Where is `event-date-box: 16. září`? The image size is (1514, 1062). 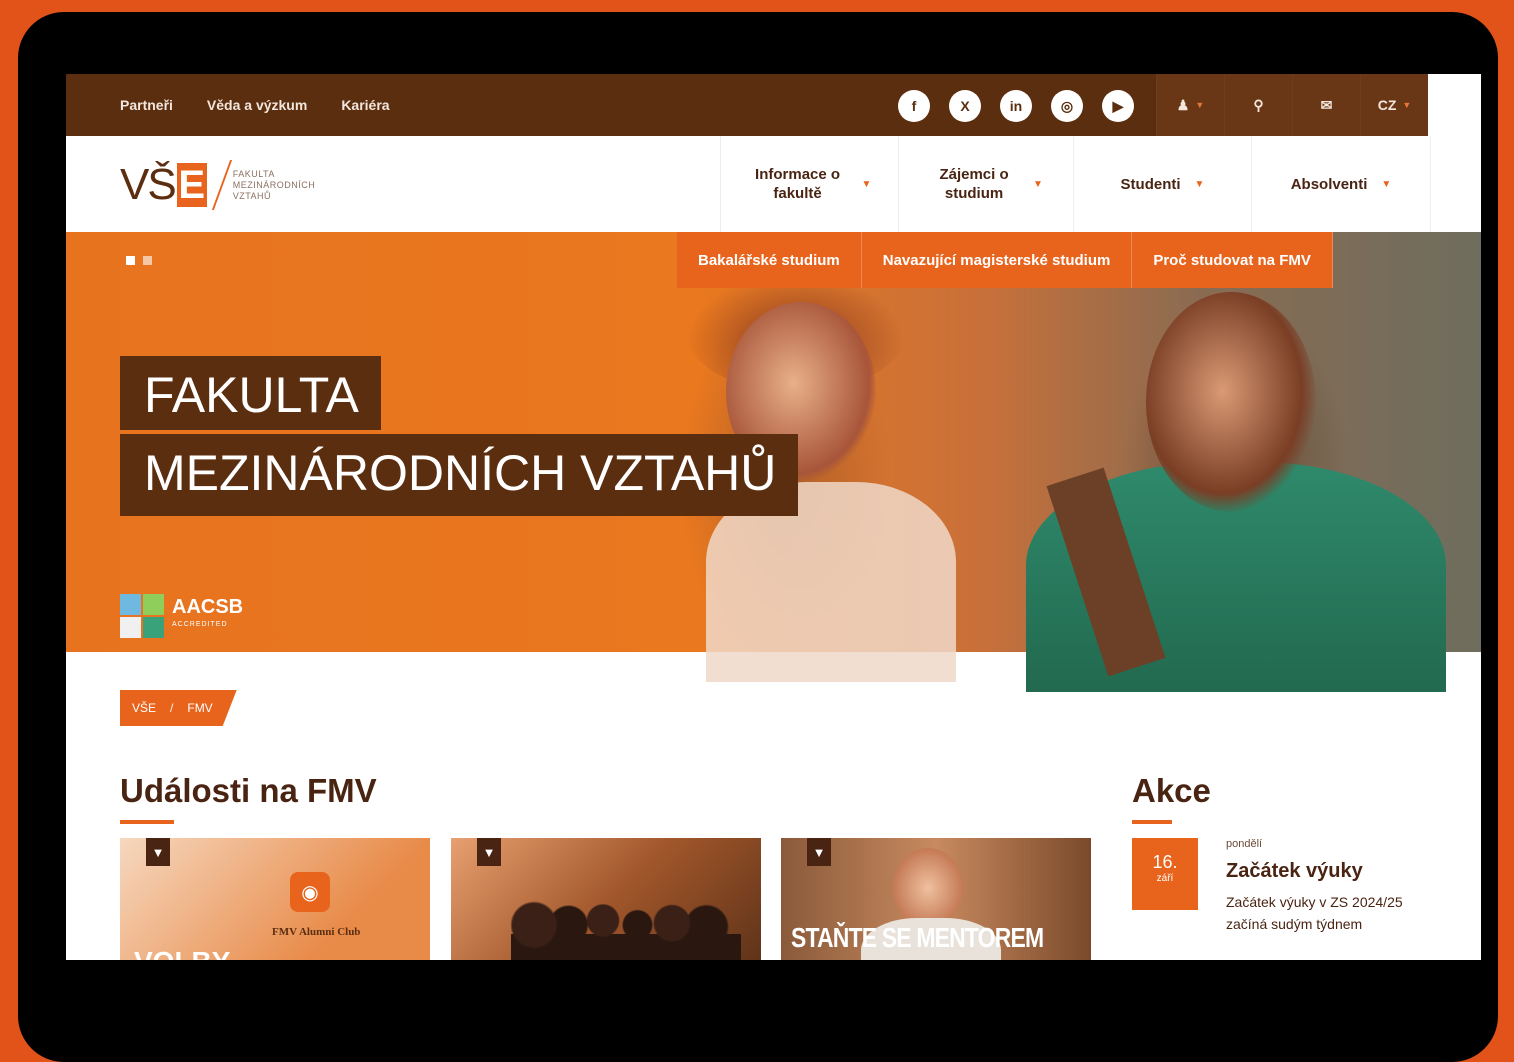 event-date-box: 16. září is located at coordinates (1165, 874).